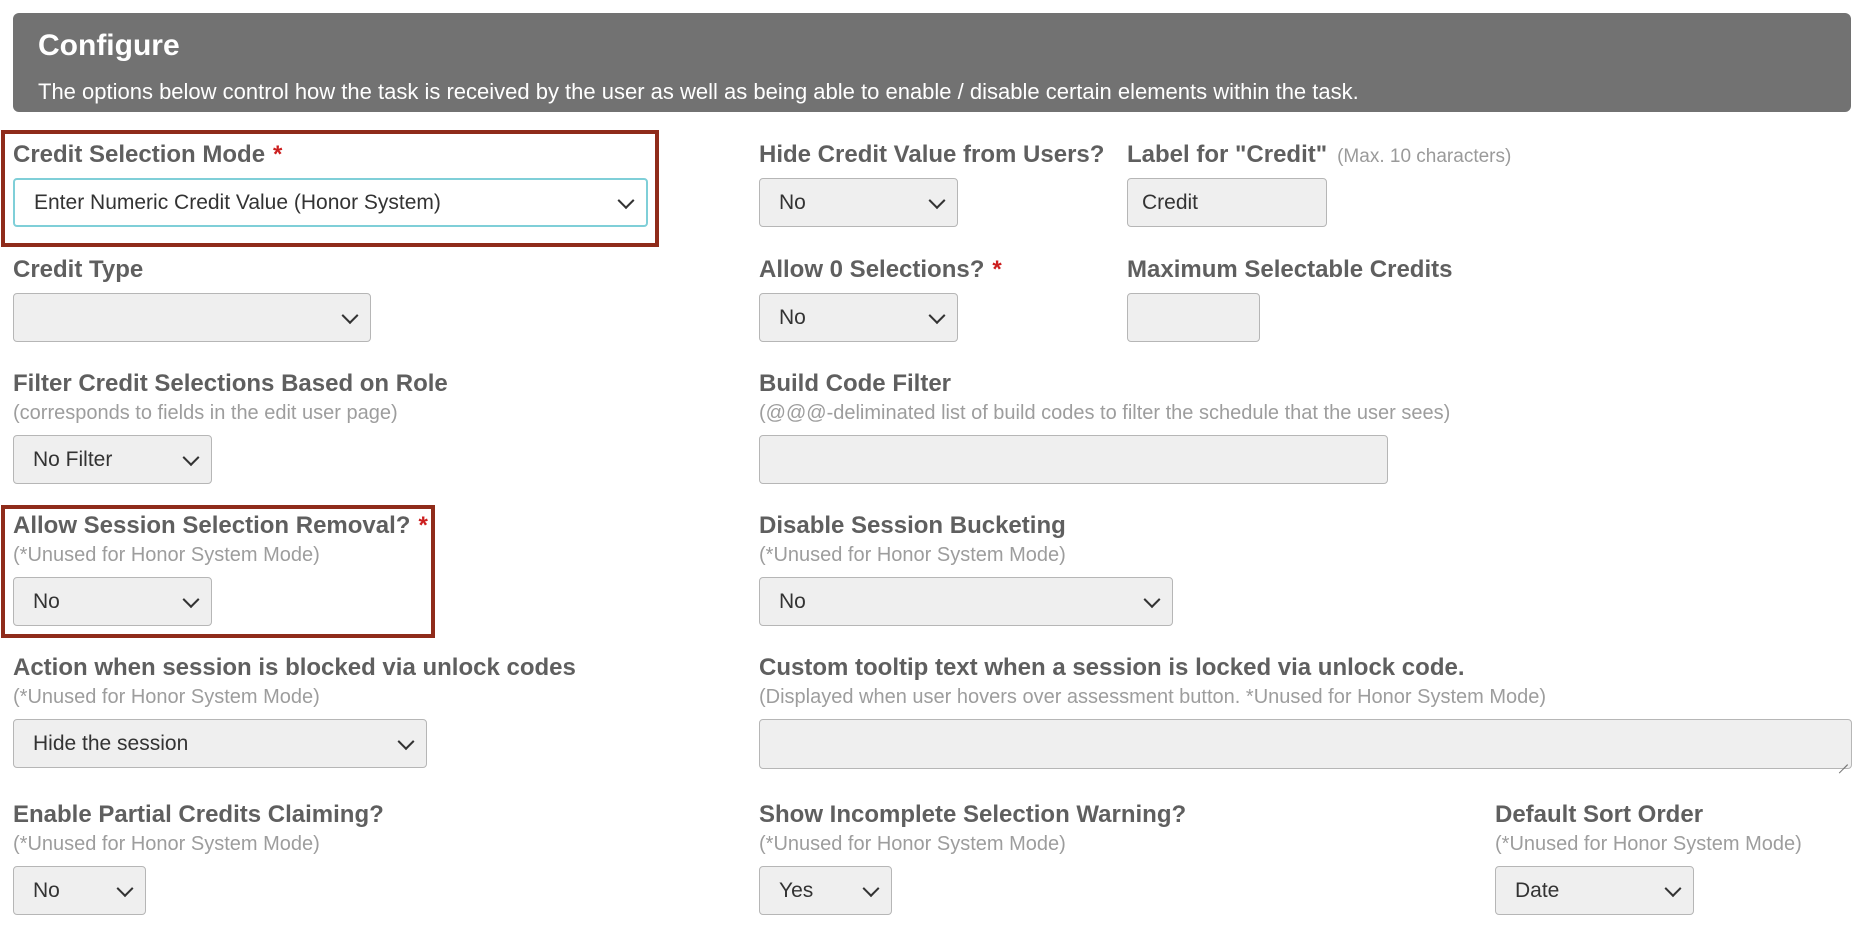  Describe the element at coordinates (230, 383) in the screenshot. I see `filter-by-role-label: Filter Credit Selections Based on Role` at that location.